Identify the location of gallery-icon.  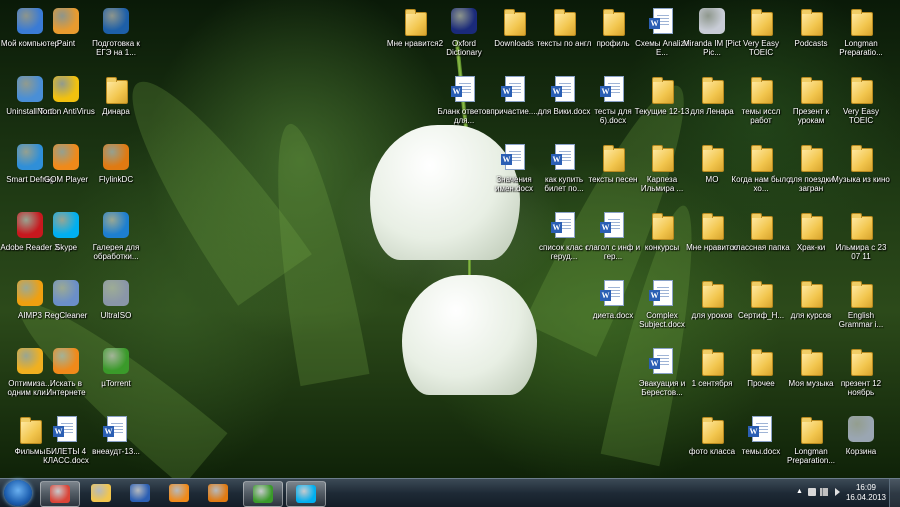
(116, 225).